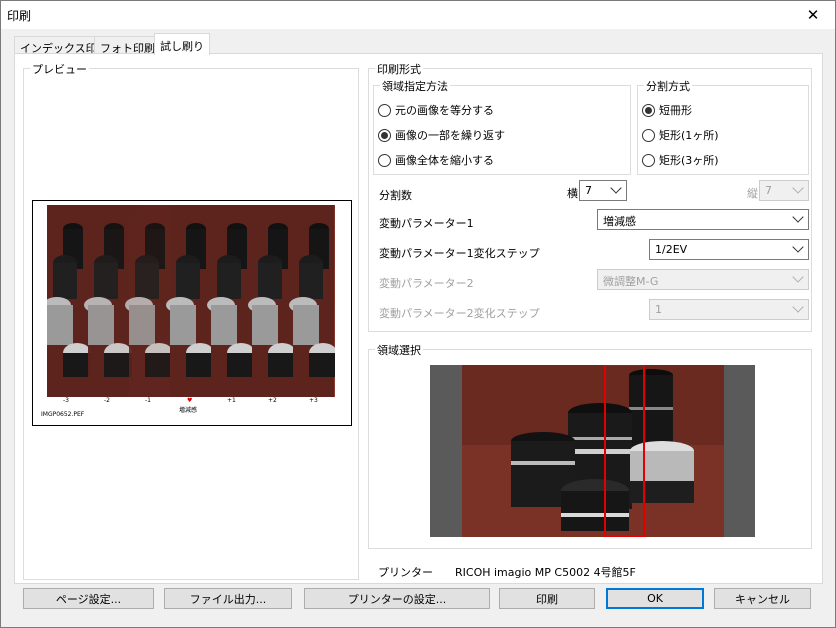  What do you see at coordinates (592, 451) in the screenshot?
I see `region-select-image` at bounding box center [592, 451].